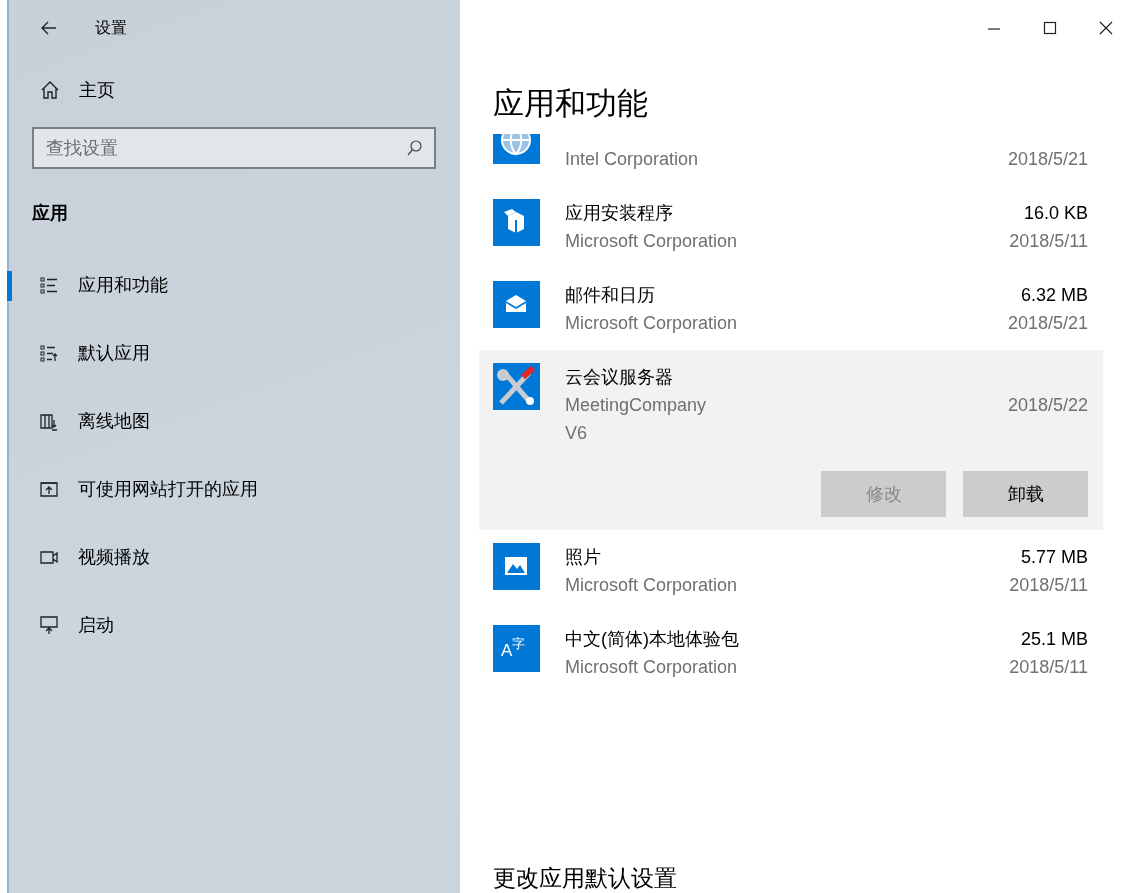  Describe the element at coordinates (1054, 557) in the screenshot. I see `app-size: 5.77 MB` at that location.